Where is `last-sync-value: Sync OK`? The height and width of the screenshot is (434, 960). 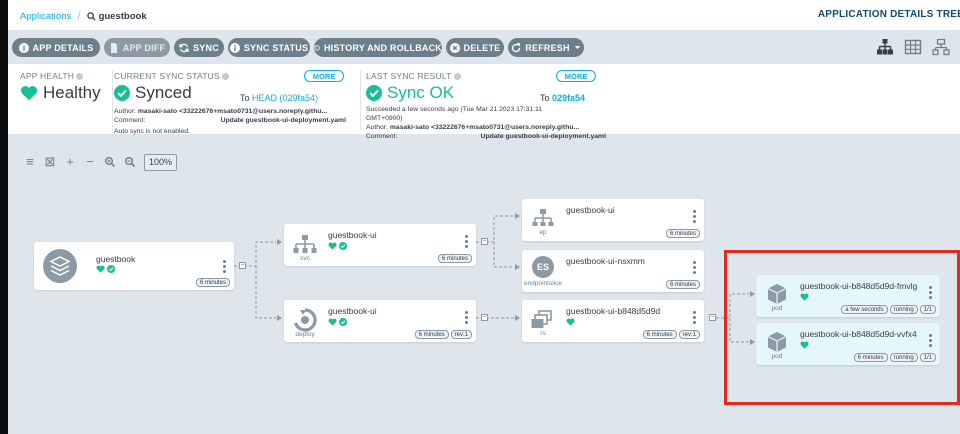 last-sync-value: Sync OK is located at coordinates (421, 92).